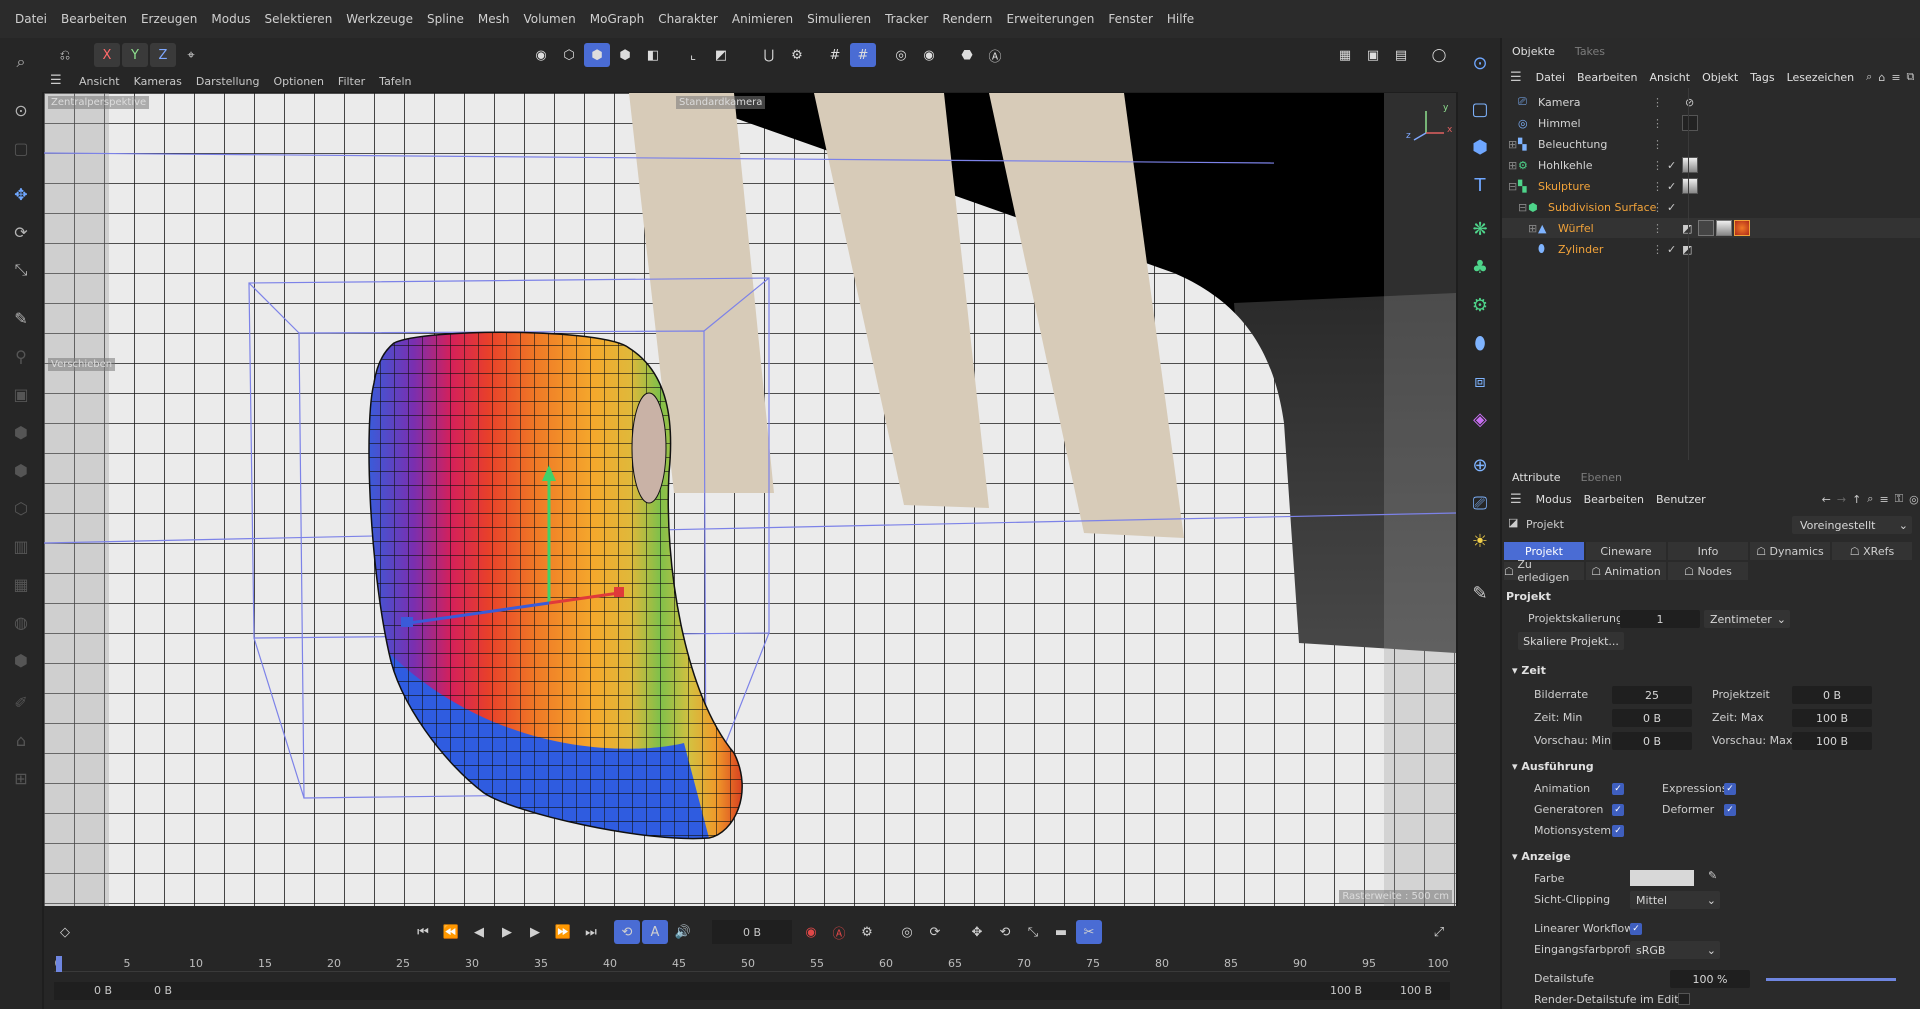  Describe the element at coordinates (107, 55) in the screenshot. I see `axis-x-toggle: X` at that location.